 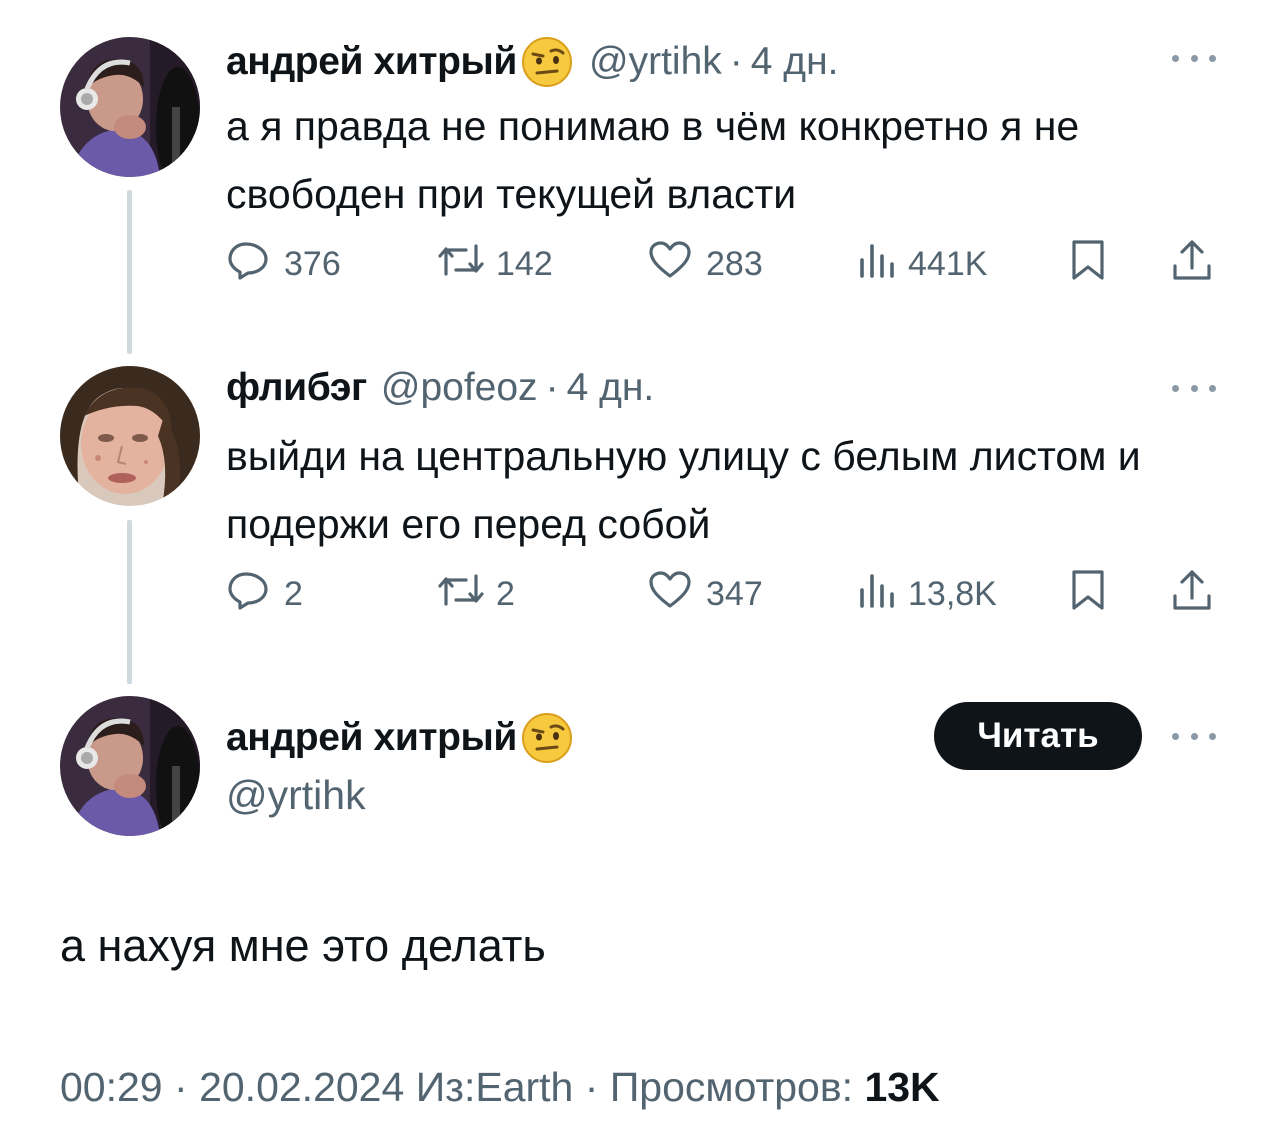 I want to click on main-author: андрей хитрый, so click(x=407, y=738).